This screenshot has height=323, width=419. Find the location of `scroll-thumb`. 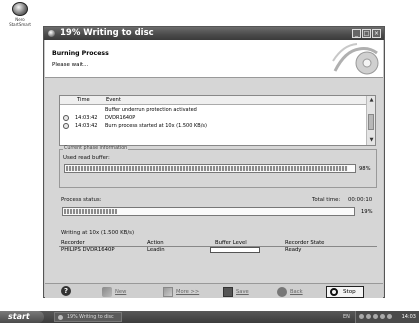

scroll-thumb is located at coordinates (371, 122).